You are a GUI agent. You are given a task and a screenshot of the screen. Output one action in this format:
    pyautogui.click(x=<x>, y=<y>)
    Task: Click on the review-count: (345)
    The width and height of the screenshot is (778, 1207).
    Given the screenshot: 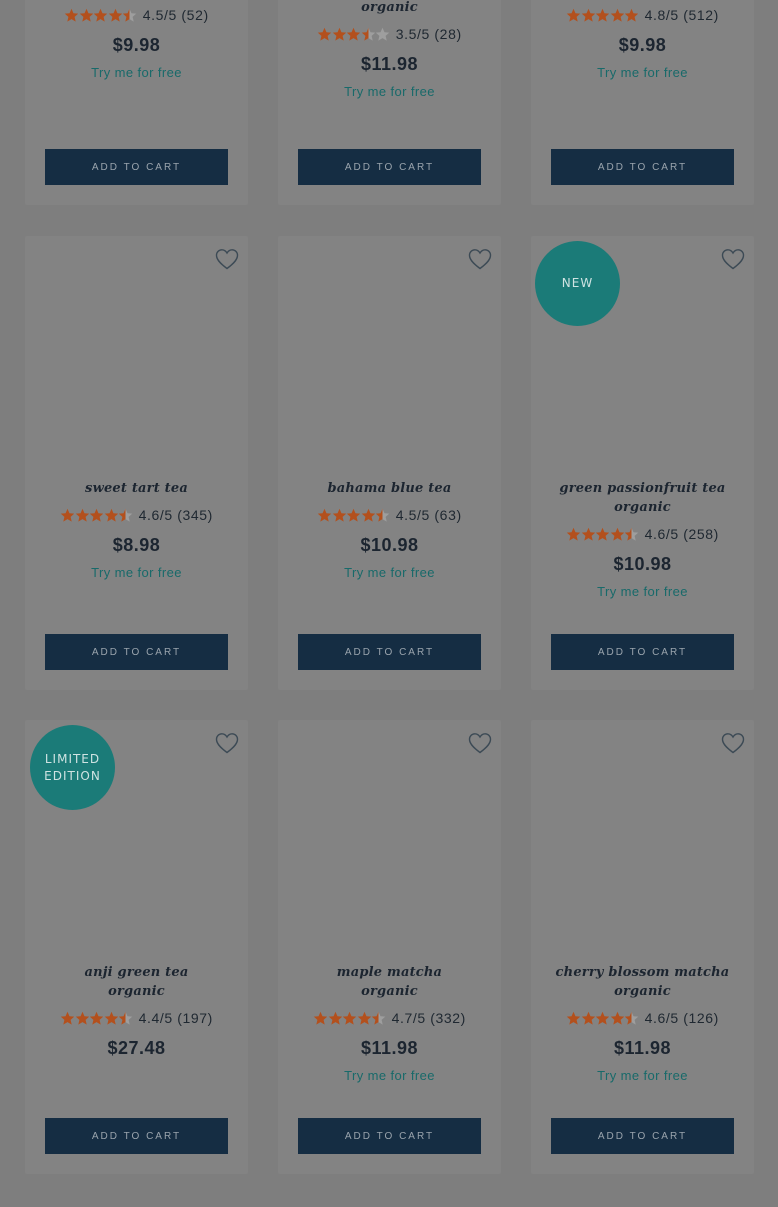 What is the action you would take?
    pyautogui.click(x=195, y=515)
    